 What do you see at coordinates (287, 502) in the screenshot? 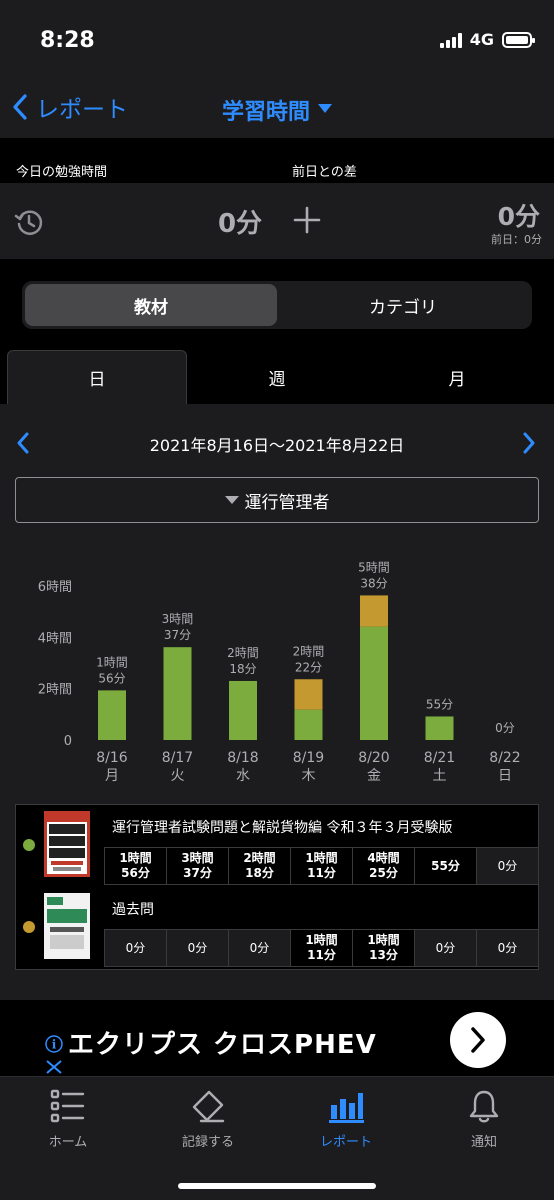
I see `filter-label: 運行管理者` at bounding box center [287, 502].